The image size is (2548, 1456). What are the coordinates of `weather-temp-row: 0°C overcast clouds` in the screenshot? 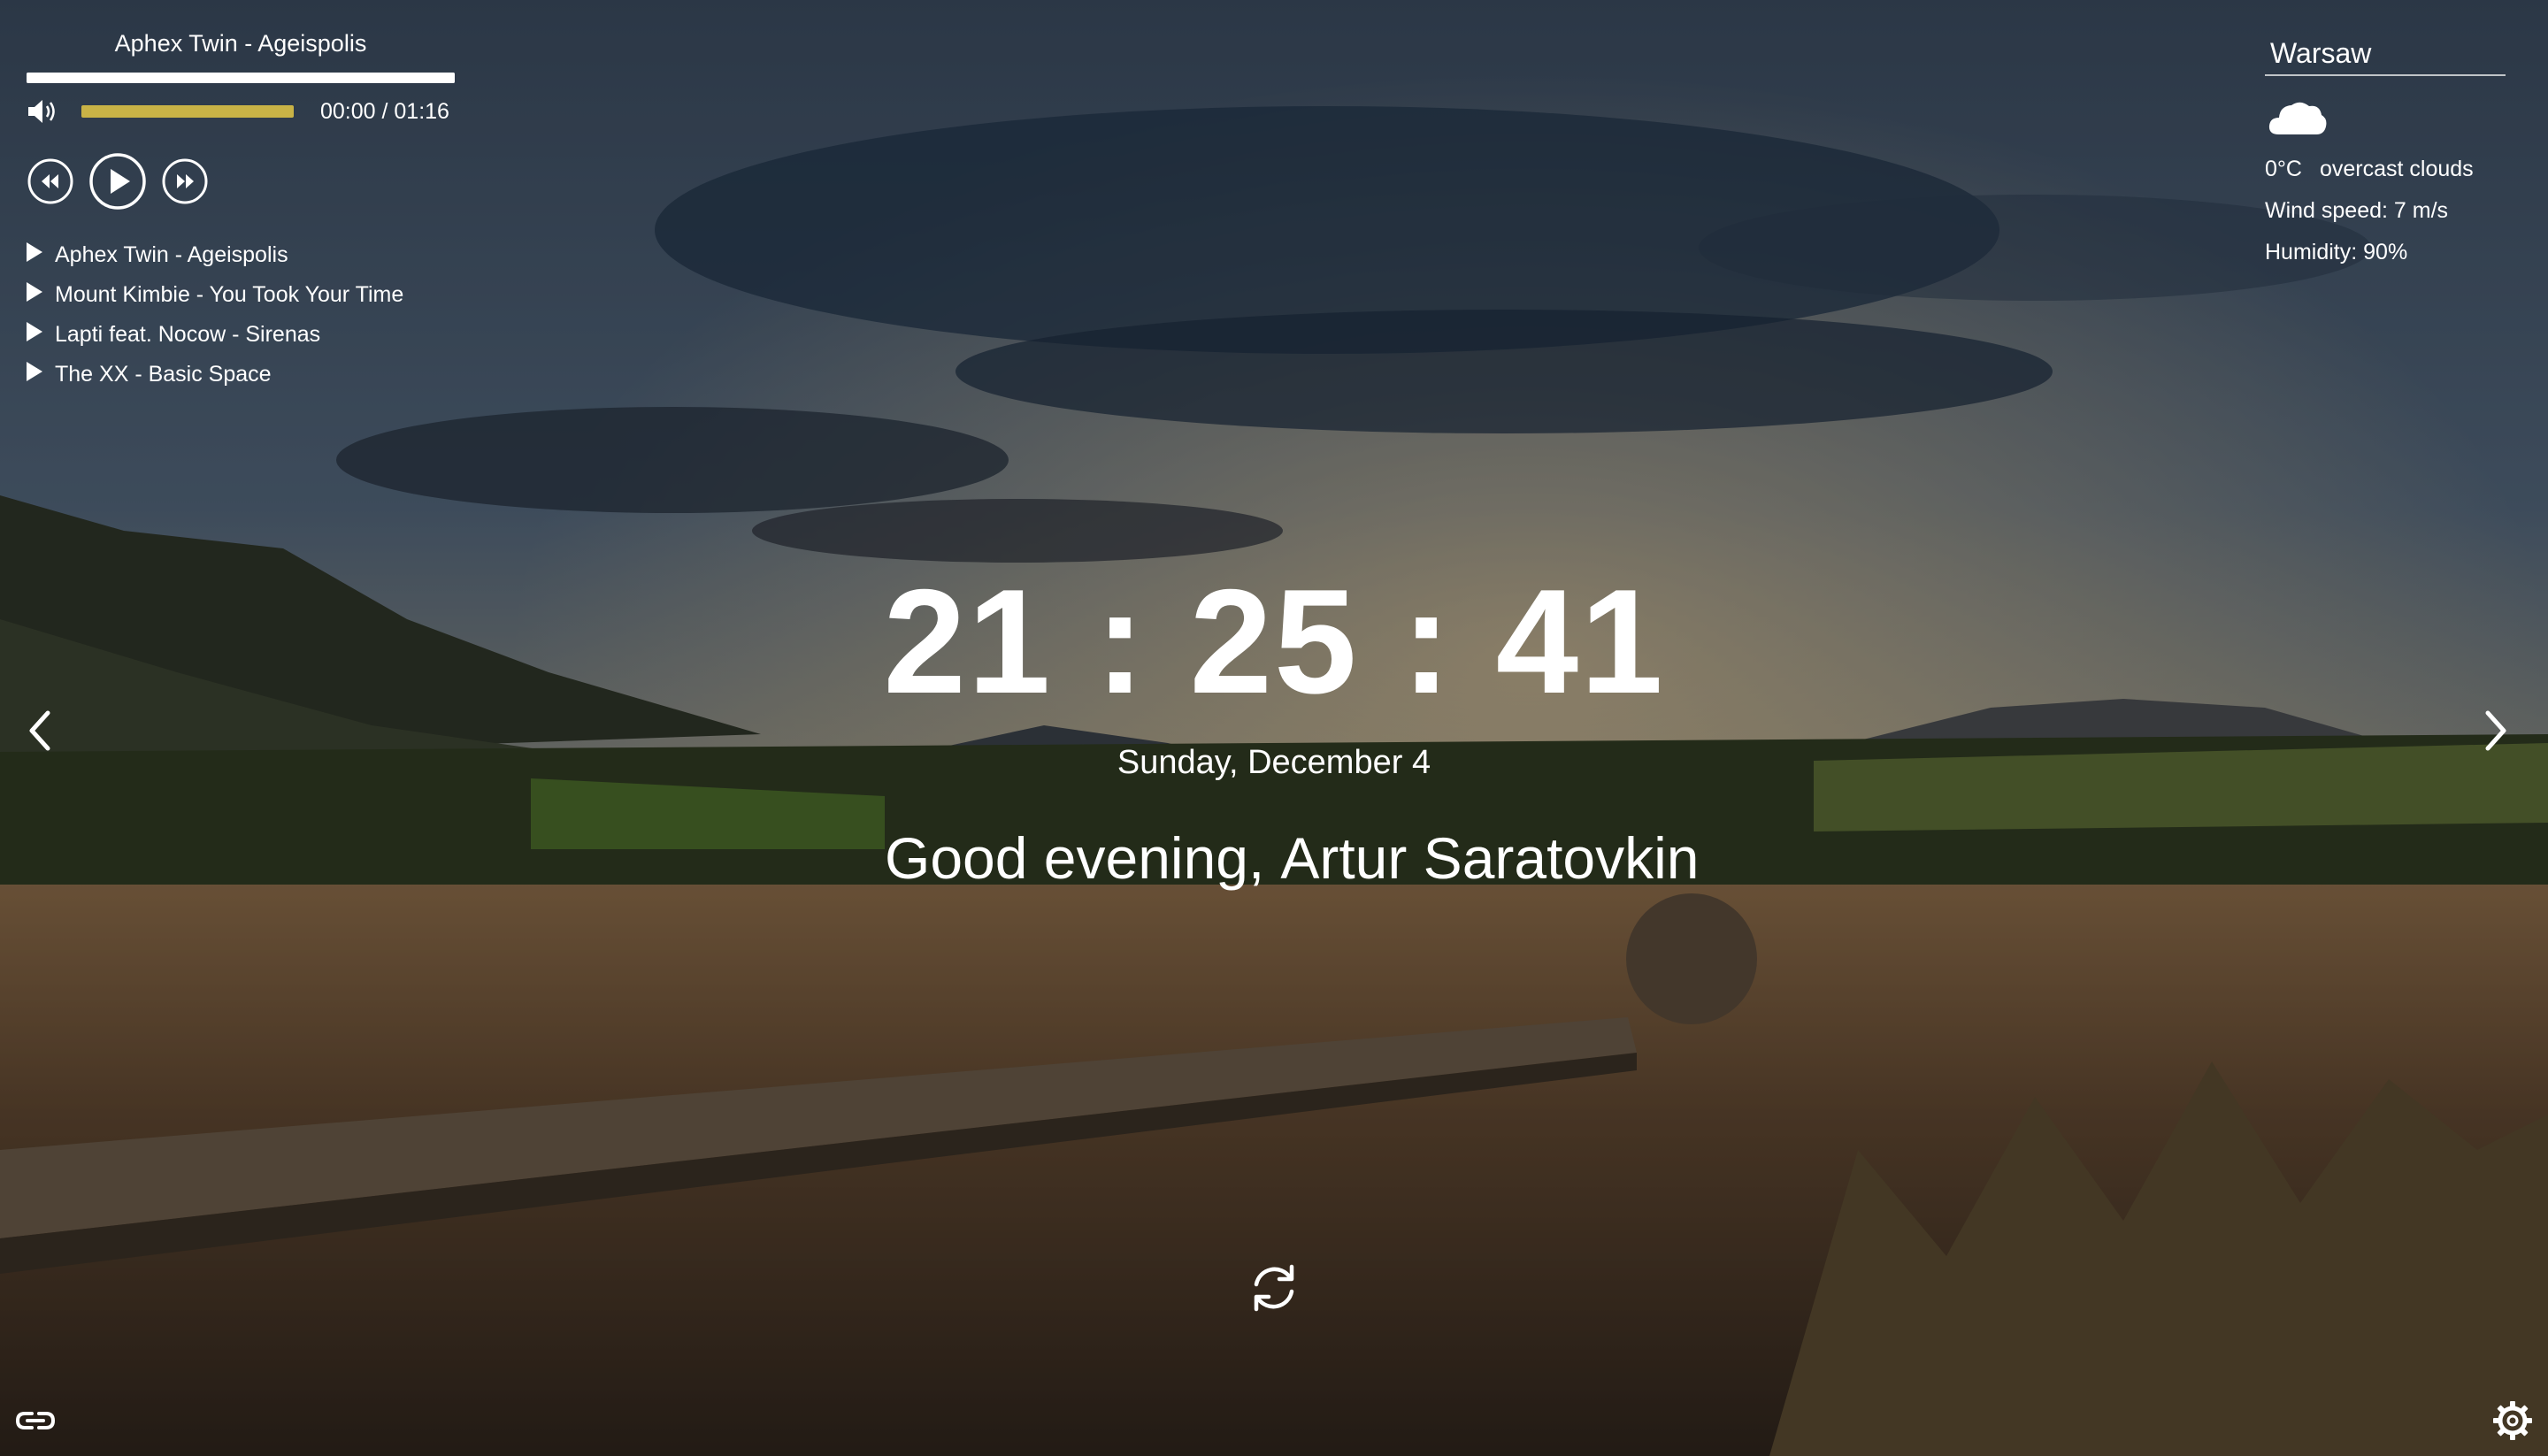 It's located at (2386, 169).